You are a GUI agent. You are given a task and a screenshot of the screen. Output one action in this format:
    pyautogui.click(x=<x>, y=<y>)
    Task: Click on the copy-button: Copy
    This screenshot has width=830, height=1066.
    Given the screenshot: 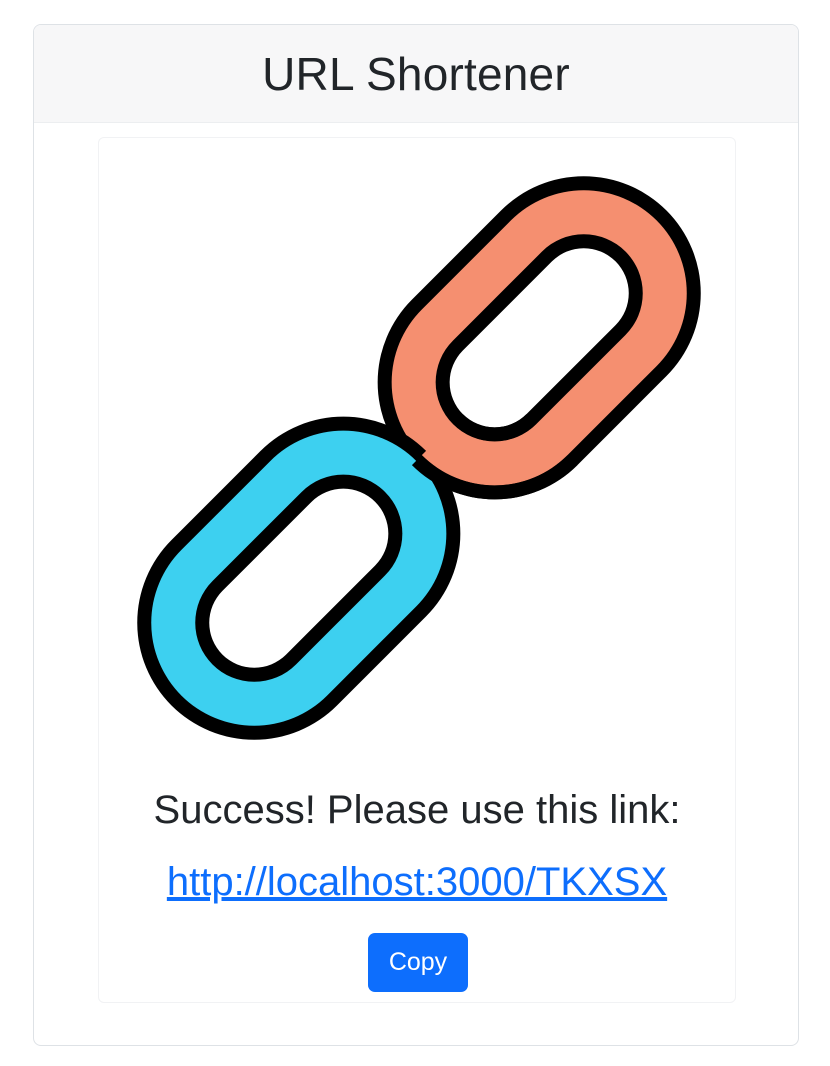 What is the action you would take?
    pyautogui.click(x=418, y=962)
    